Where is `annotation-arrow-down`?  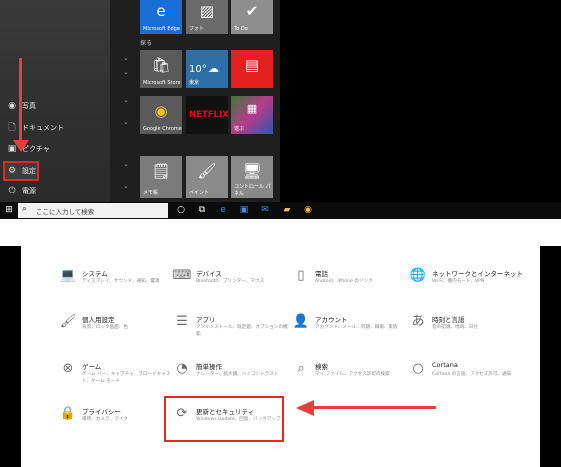
annotation-arrow-down is located at coordinates (20, 101).